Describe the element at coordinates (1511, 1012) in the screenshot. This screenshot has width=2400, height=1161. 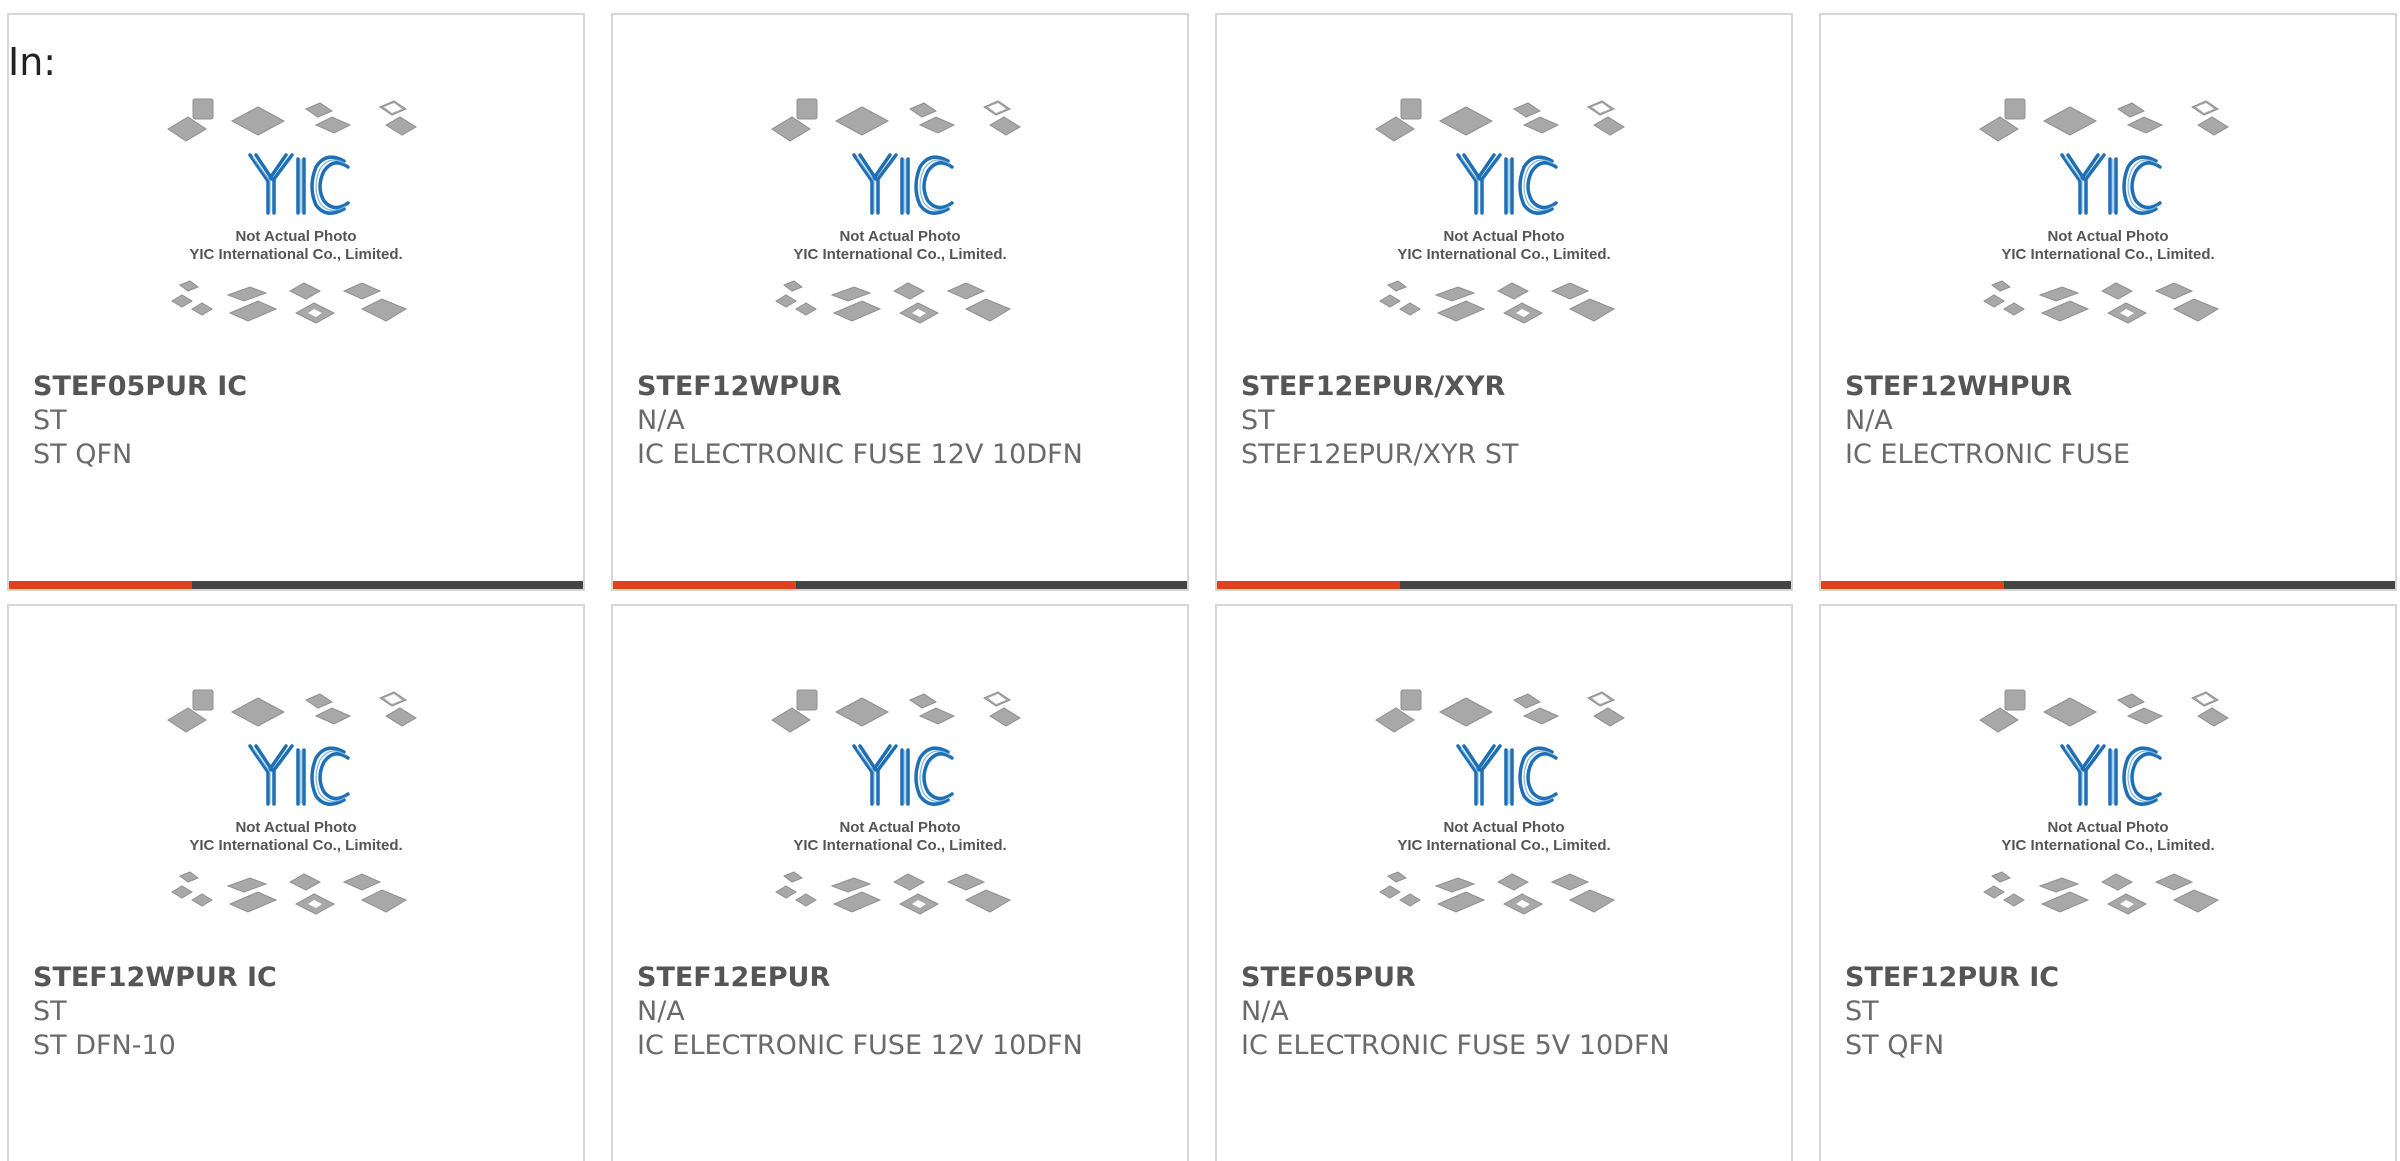
I see `product-info: STEF05PUR N/A IC ELECTRONIC FUSE 5V 10DFN` at that location.